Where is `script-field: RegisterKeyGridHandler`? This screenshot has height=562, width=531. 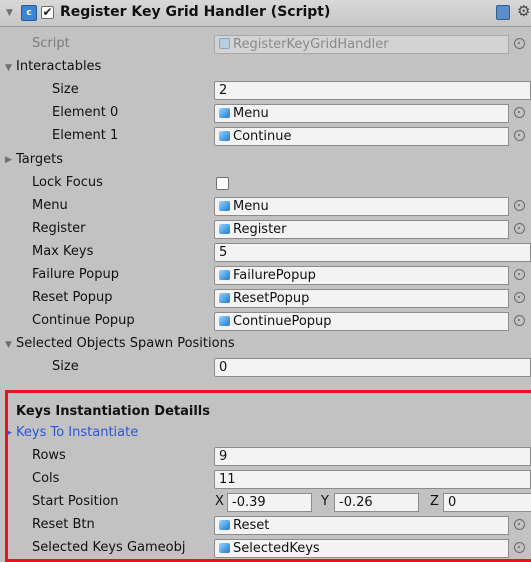
script-field: RegisterKeyGridHandler is located at coordinates (361, 44).